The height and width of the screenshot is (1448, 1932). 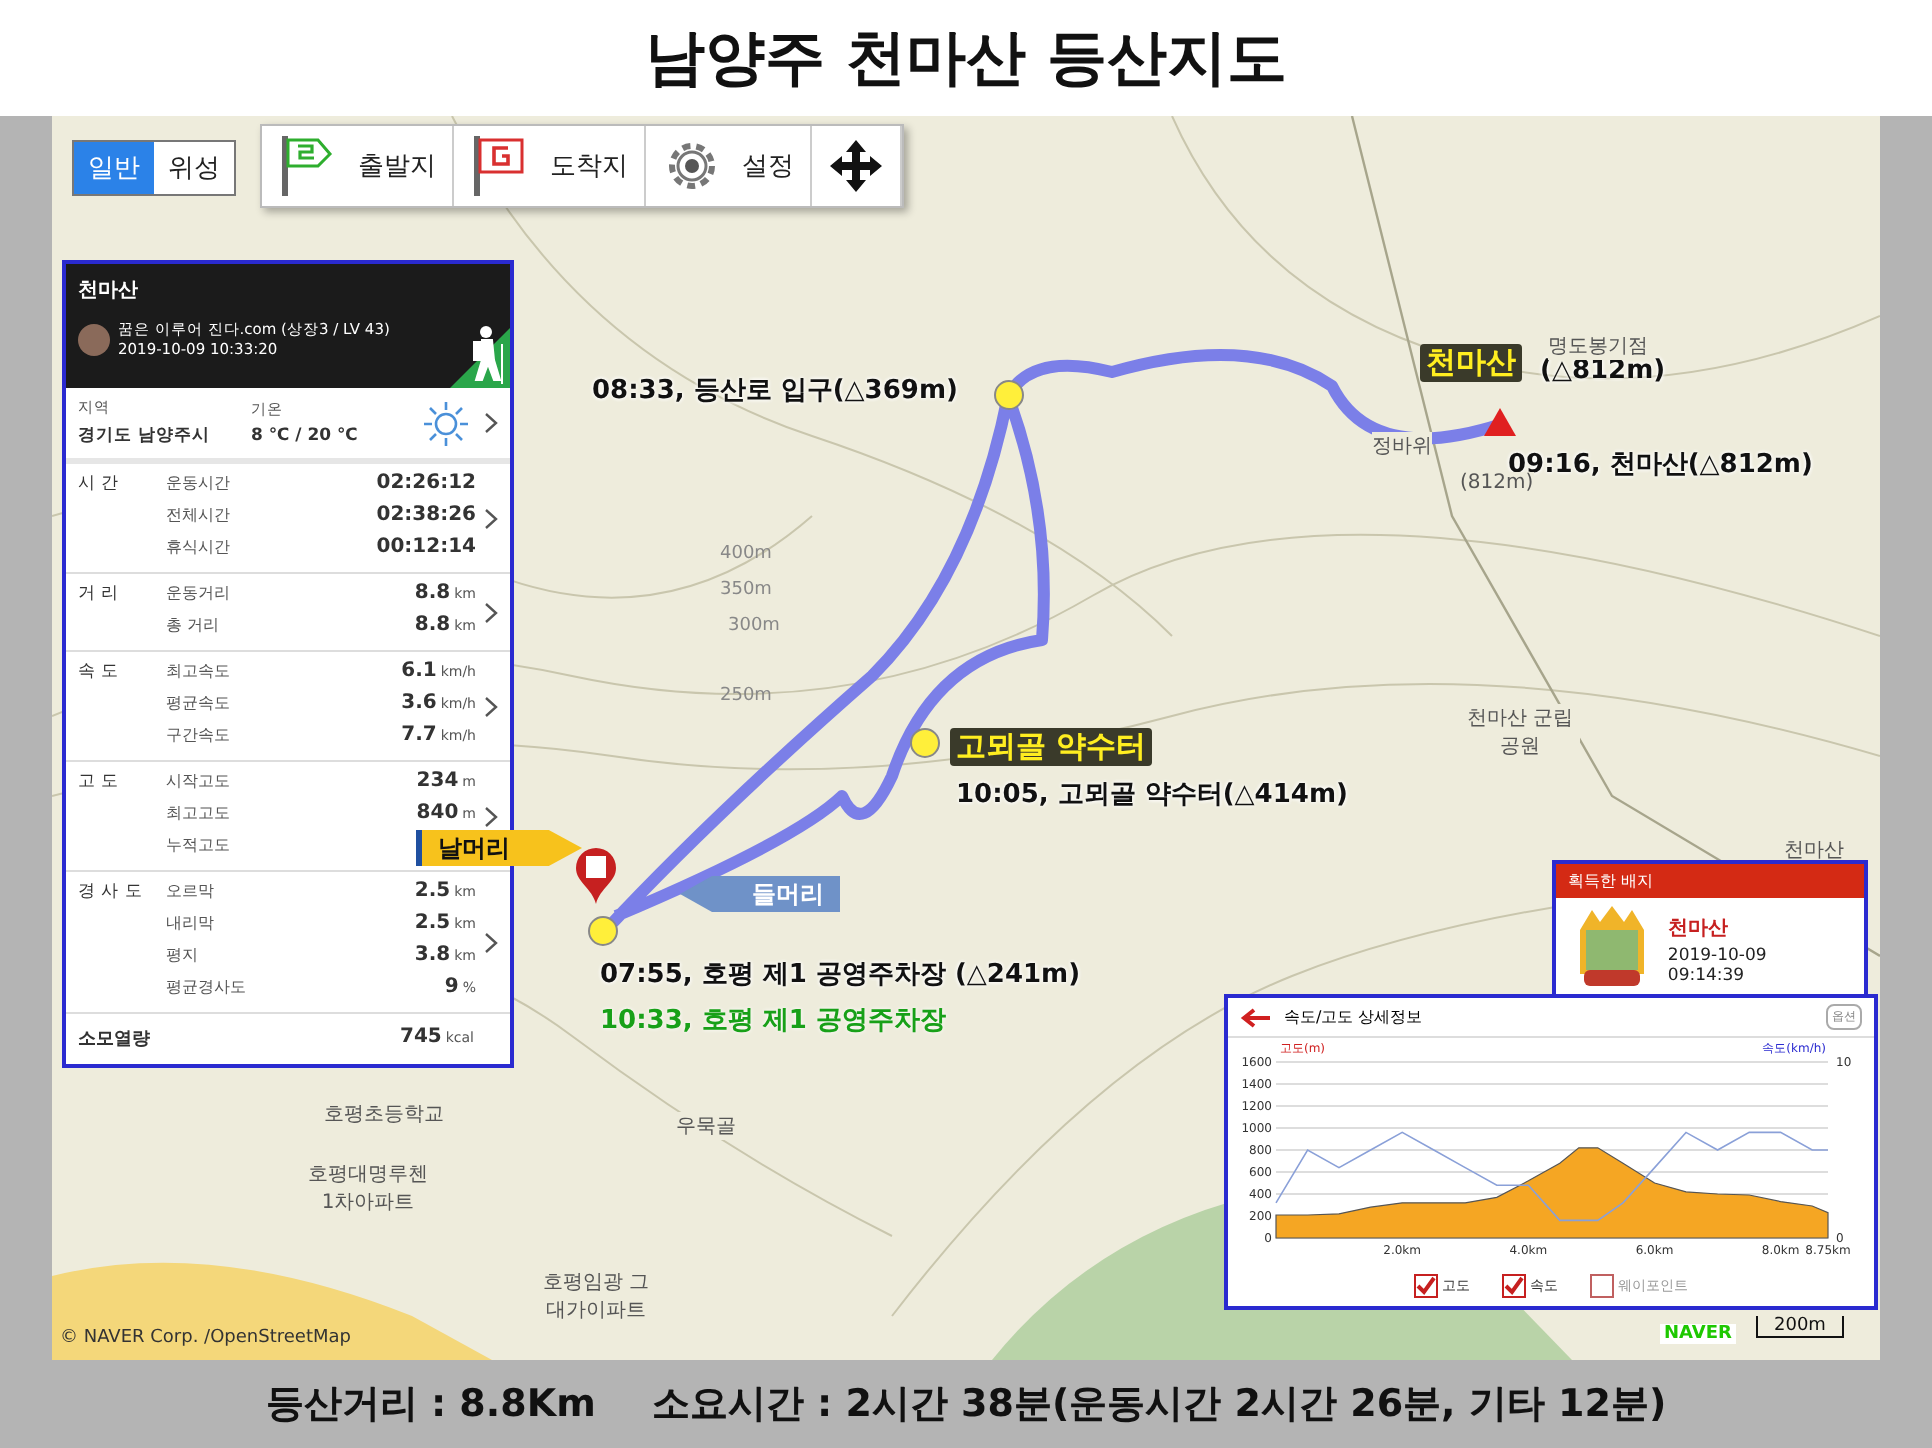 What do you see at coordinates (114, 168) in the screenshot?
I see `map-type-tab: 일반` at bounding box center [114, 168].